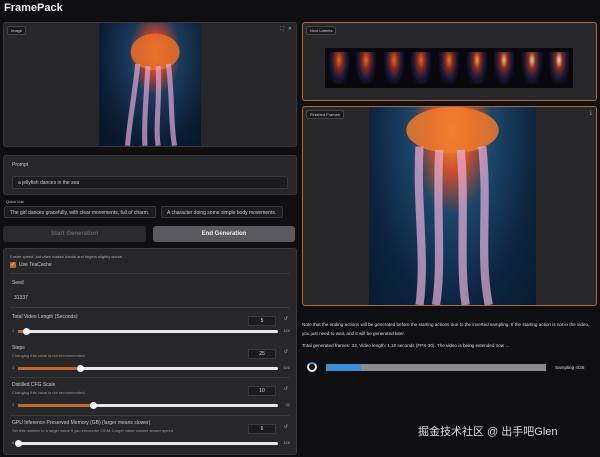 The width and height of the screenshot is (600, 457). I want to click on slider-video-length: Total Video Length (Seconds) 5 ↺ 1 120, so click(150, 327).